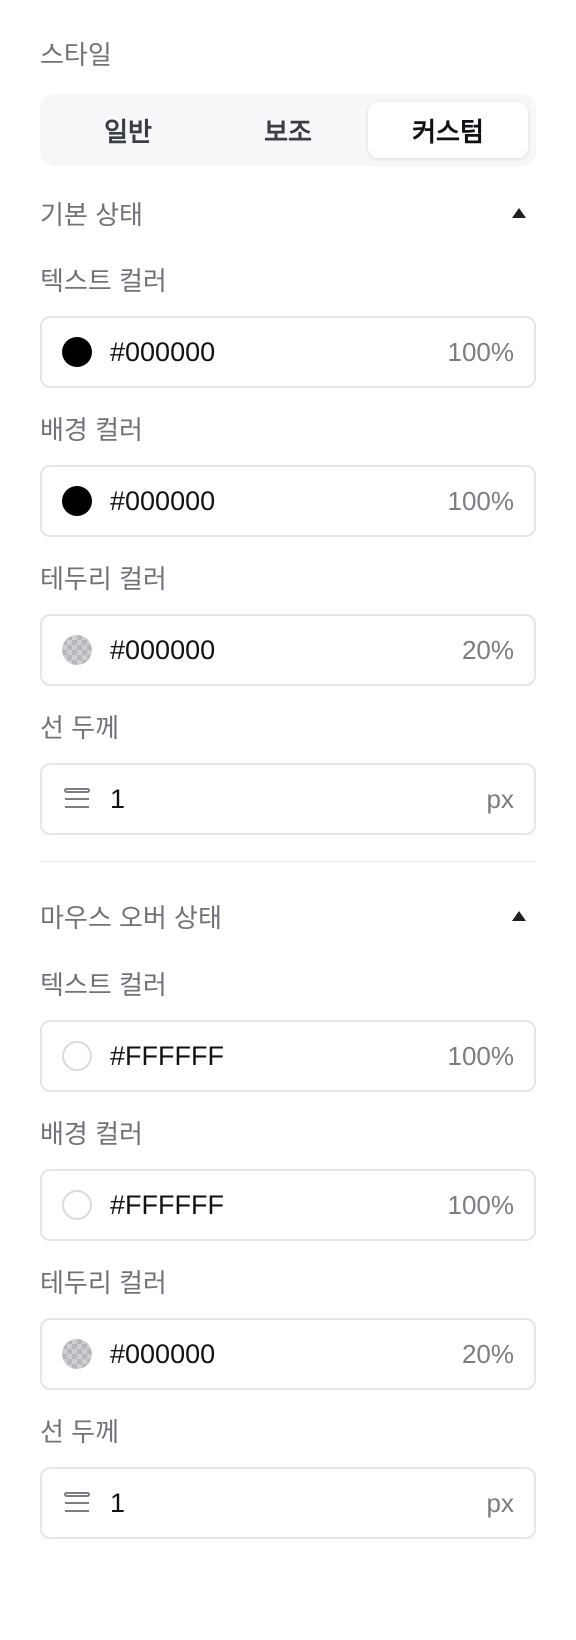 The width and height of the screenshot is (576, 1640). What do you see at coordinates (448, 130) in the screenshot?
I see `tab-custom: 커스텀` at bounding box center [448, 130].